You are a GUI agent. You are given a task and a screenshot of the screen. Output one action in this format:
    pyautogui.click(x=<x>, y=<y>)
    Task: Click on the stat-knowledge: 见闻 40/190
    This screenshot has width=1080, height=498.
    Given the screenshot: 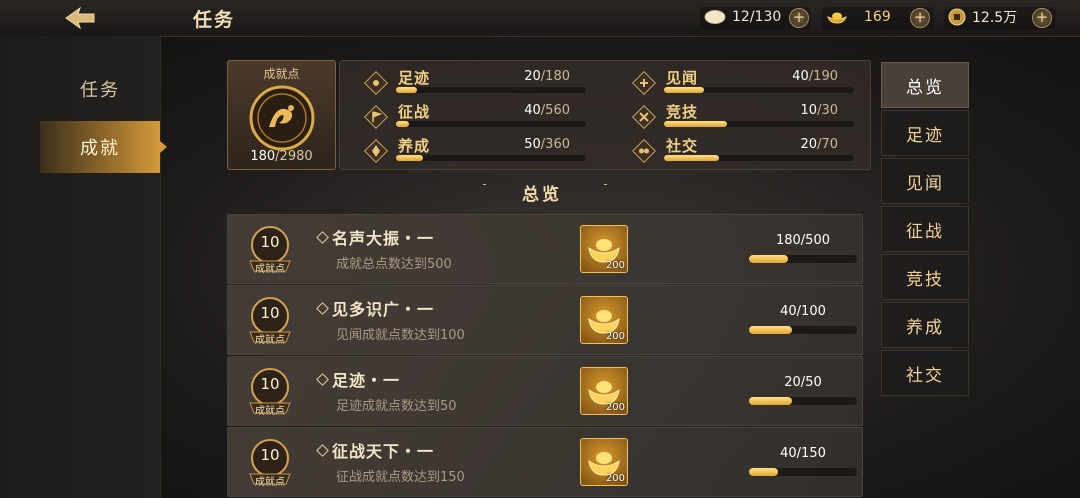 What is the action you would take?
    pyautogui.click(x=731, y=82)
    